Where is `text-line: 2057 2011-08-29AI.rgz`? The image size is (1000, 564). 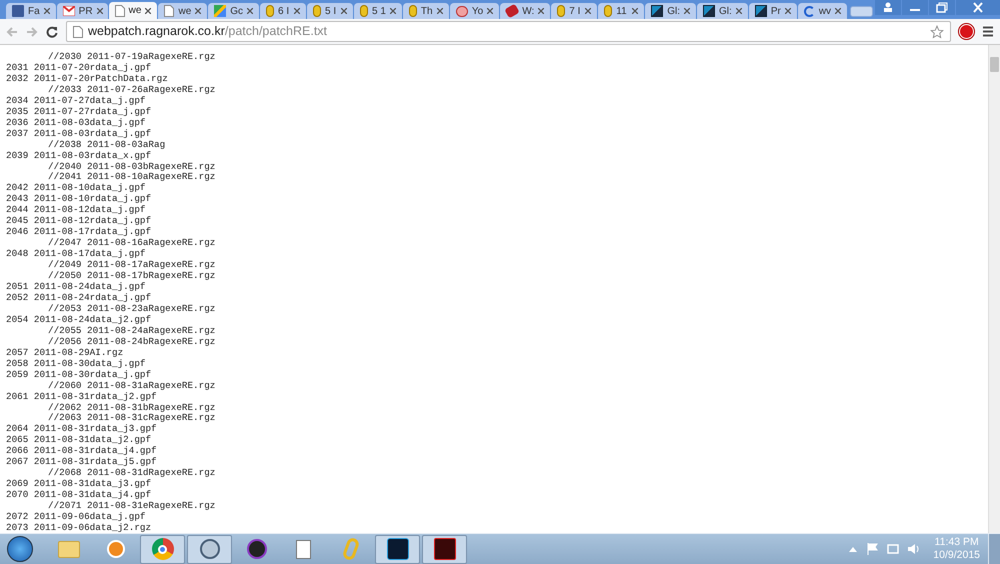
text-line: 2057 2011-08-29AI.rgz is located at coordinates (65, 353).